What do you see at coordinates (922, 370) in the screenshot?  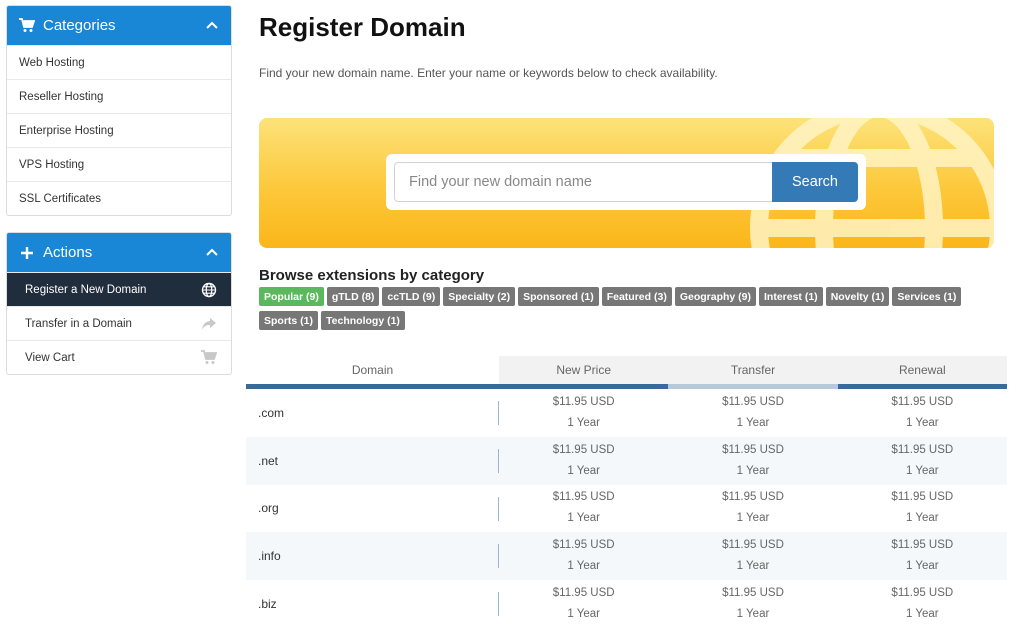 I see `column-header-renewal: Renewal` at bounding box center [922, 370].